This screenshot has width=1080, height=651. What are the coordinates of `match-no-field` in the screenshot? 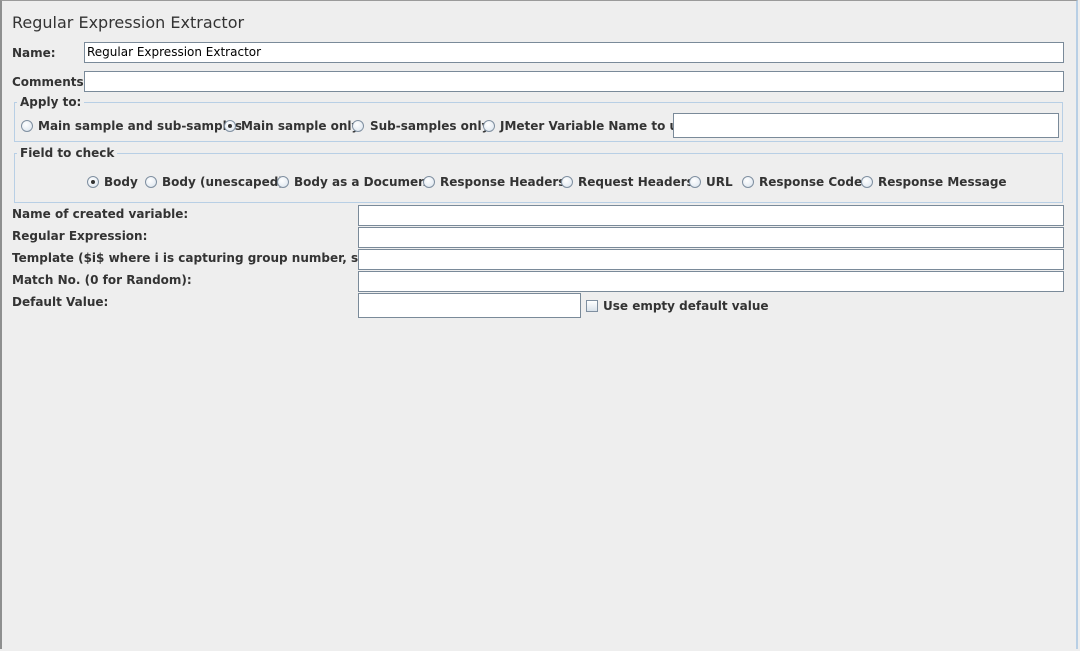 It's located at (711, 281).